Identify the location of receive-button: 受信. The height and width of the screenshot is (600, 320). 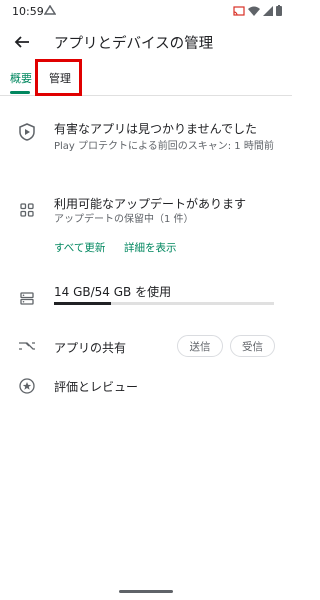
(252, 346).